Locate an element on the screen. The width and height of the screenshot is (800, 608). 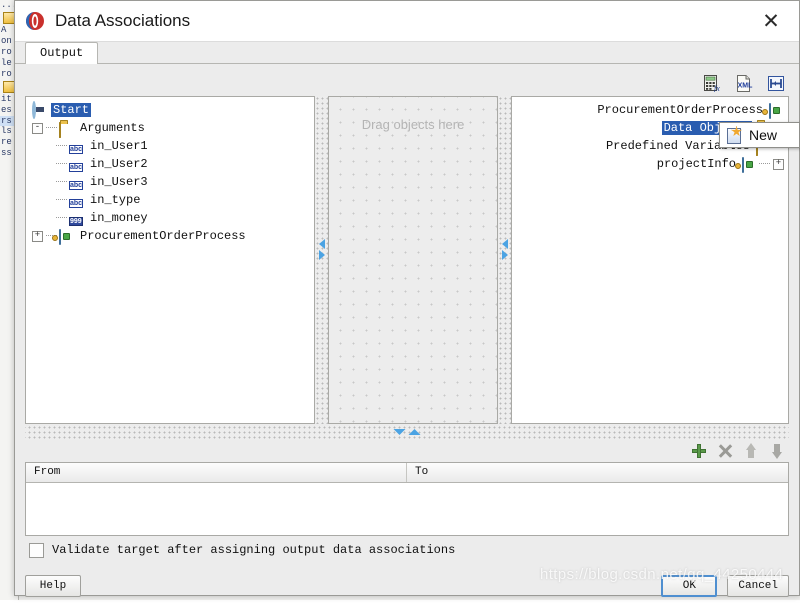
tree-node-in-money: 999 in_money is located at coordinates (172, 218).